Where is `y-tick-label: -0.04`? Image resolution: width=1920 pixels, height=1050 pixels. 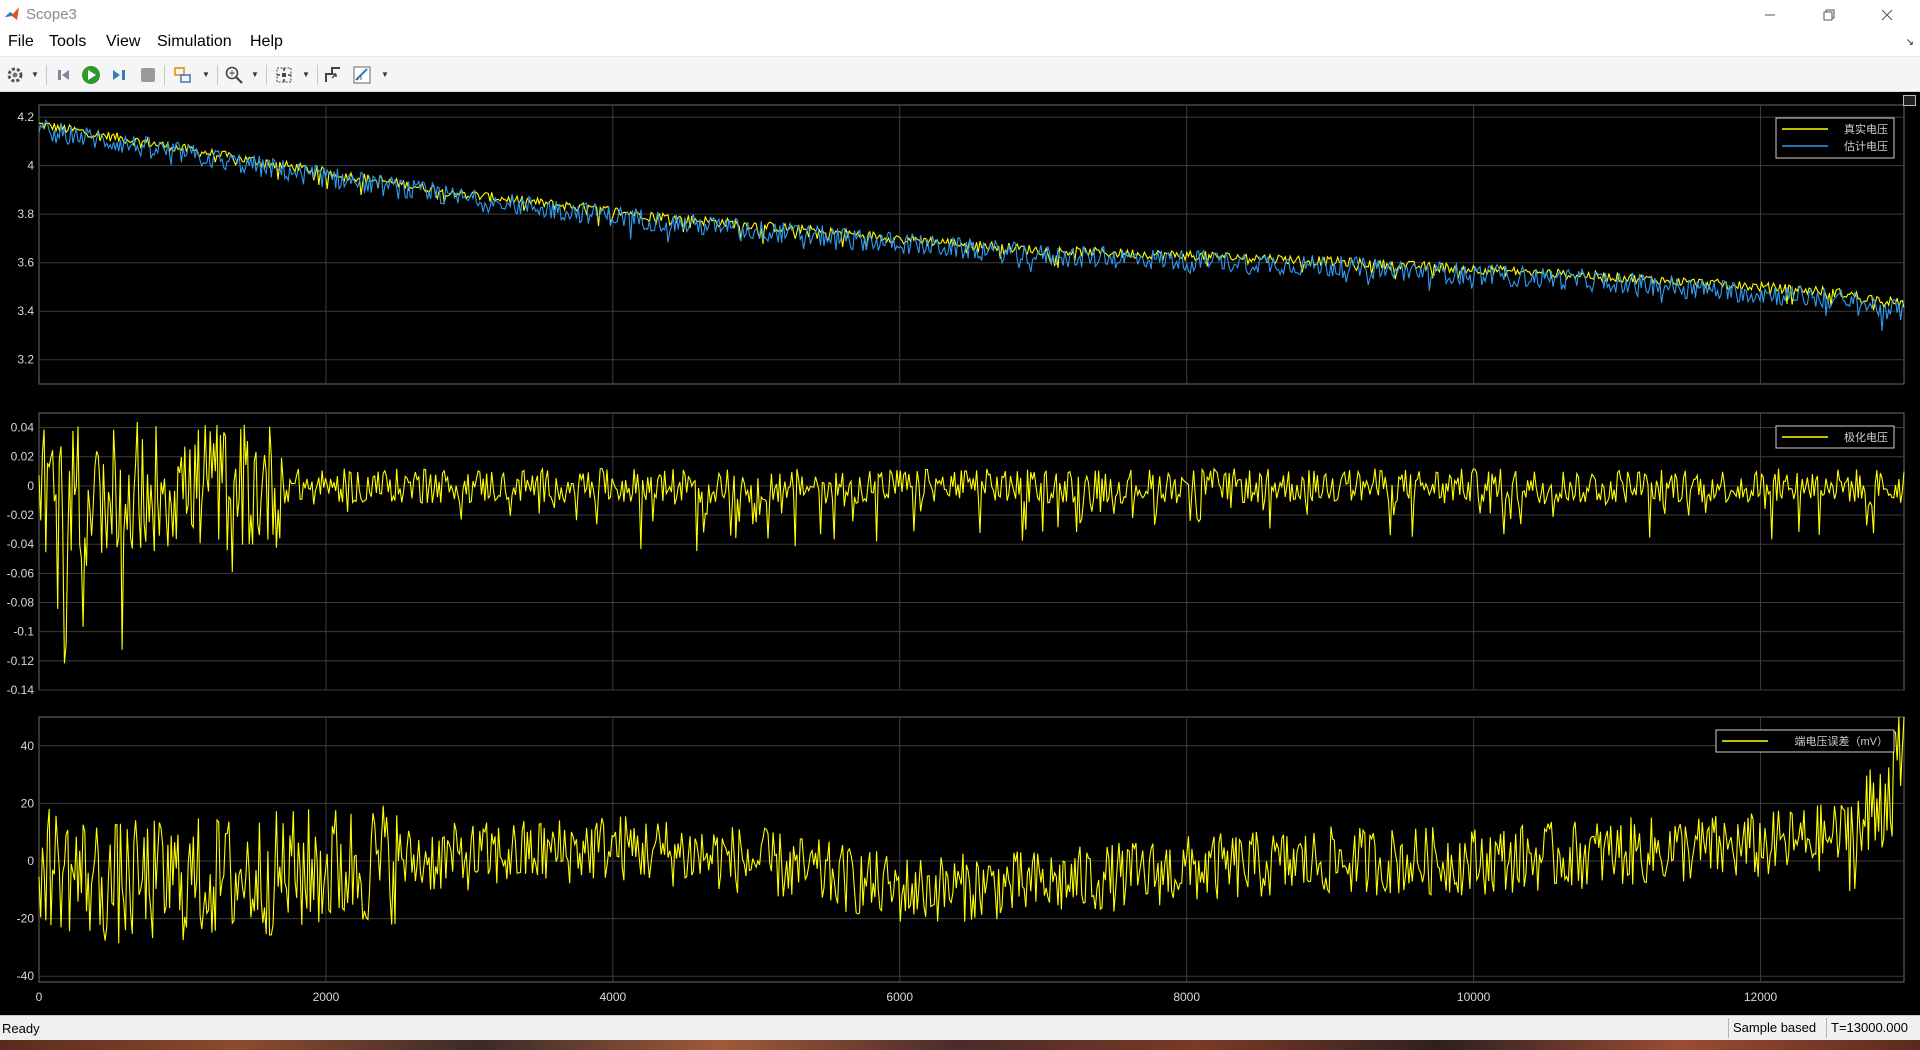
y-tick-label: -0.04 is located at coordinates (21, 544).